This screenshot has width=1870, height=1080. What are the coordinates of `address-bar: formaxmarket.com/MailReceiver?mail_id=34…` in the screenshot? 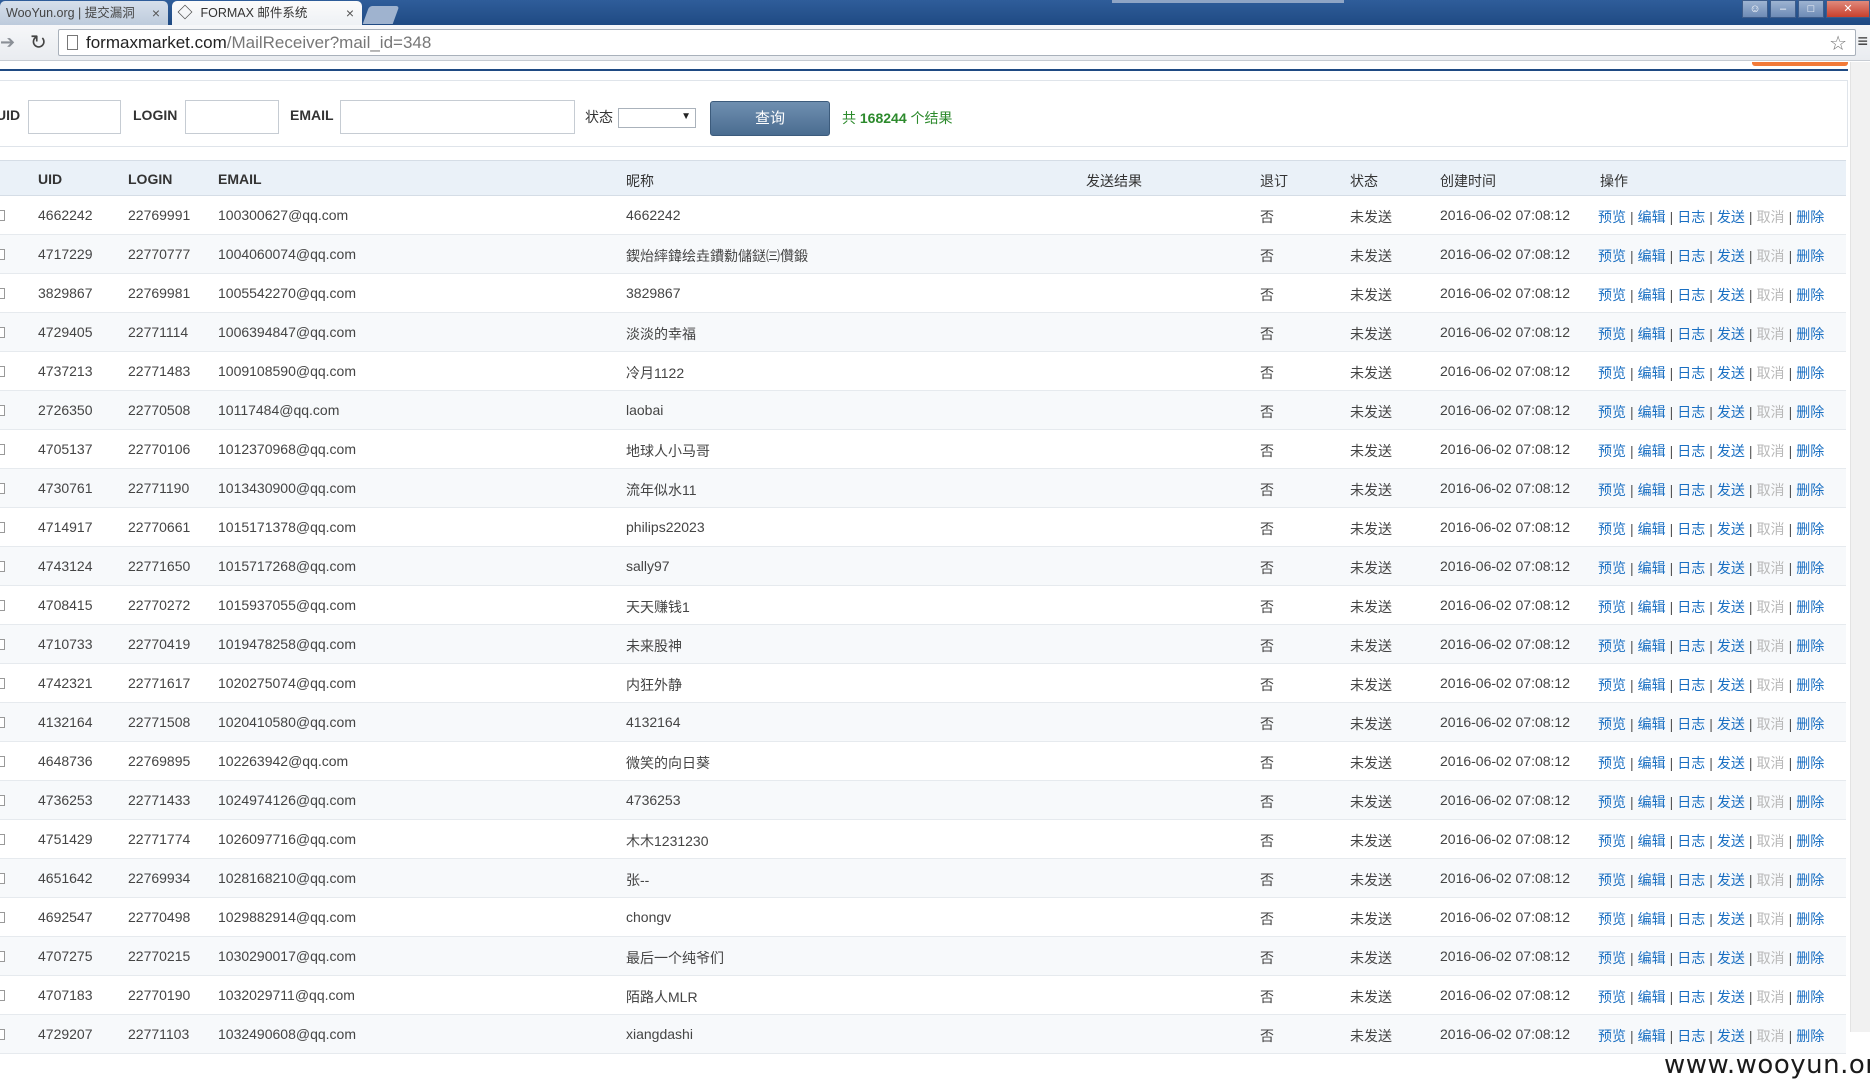 It's located at (957, 42).